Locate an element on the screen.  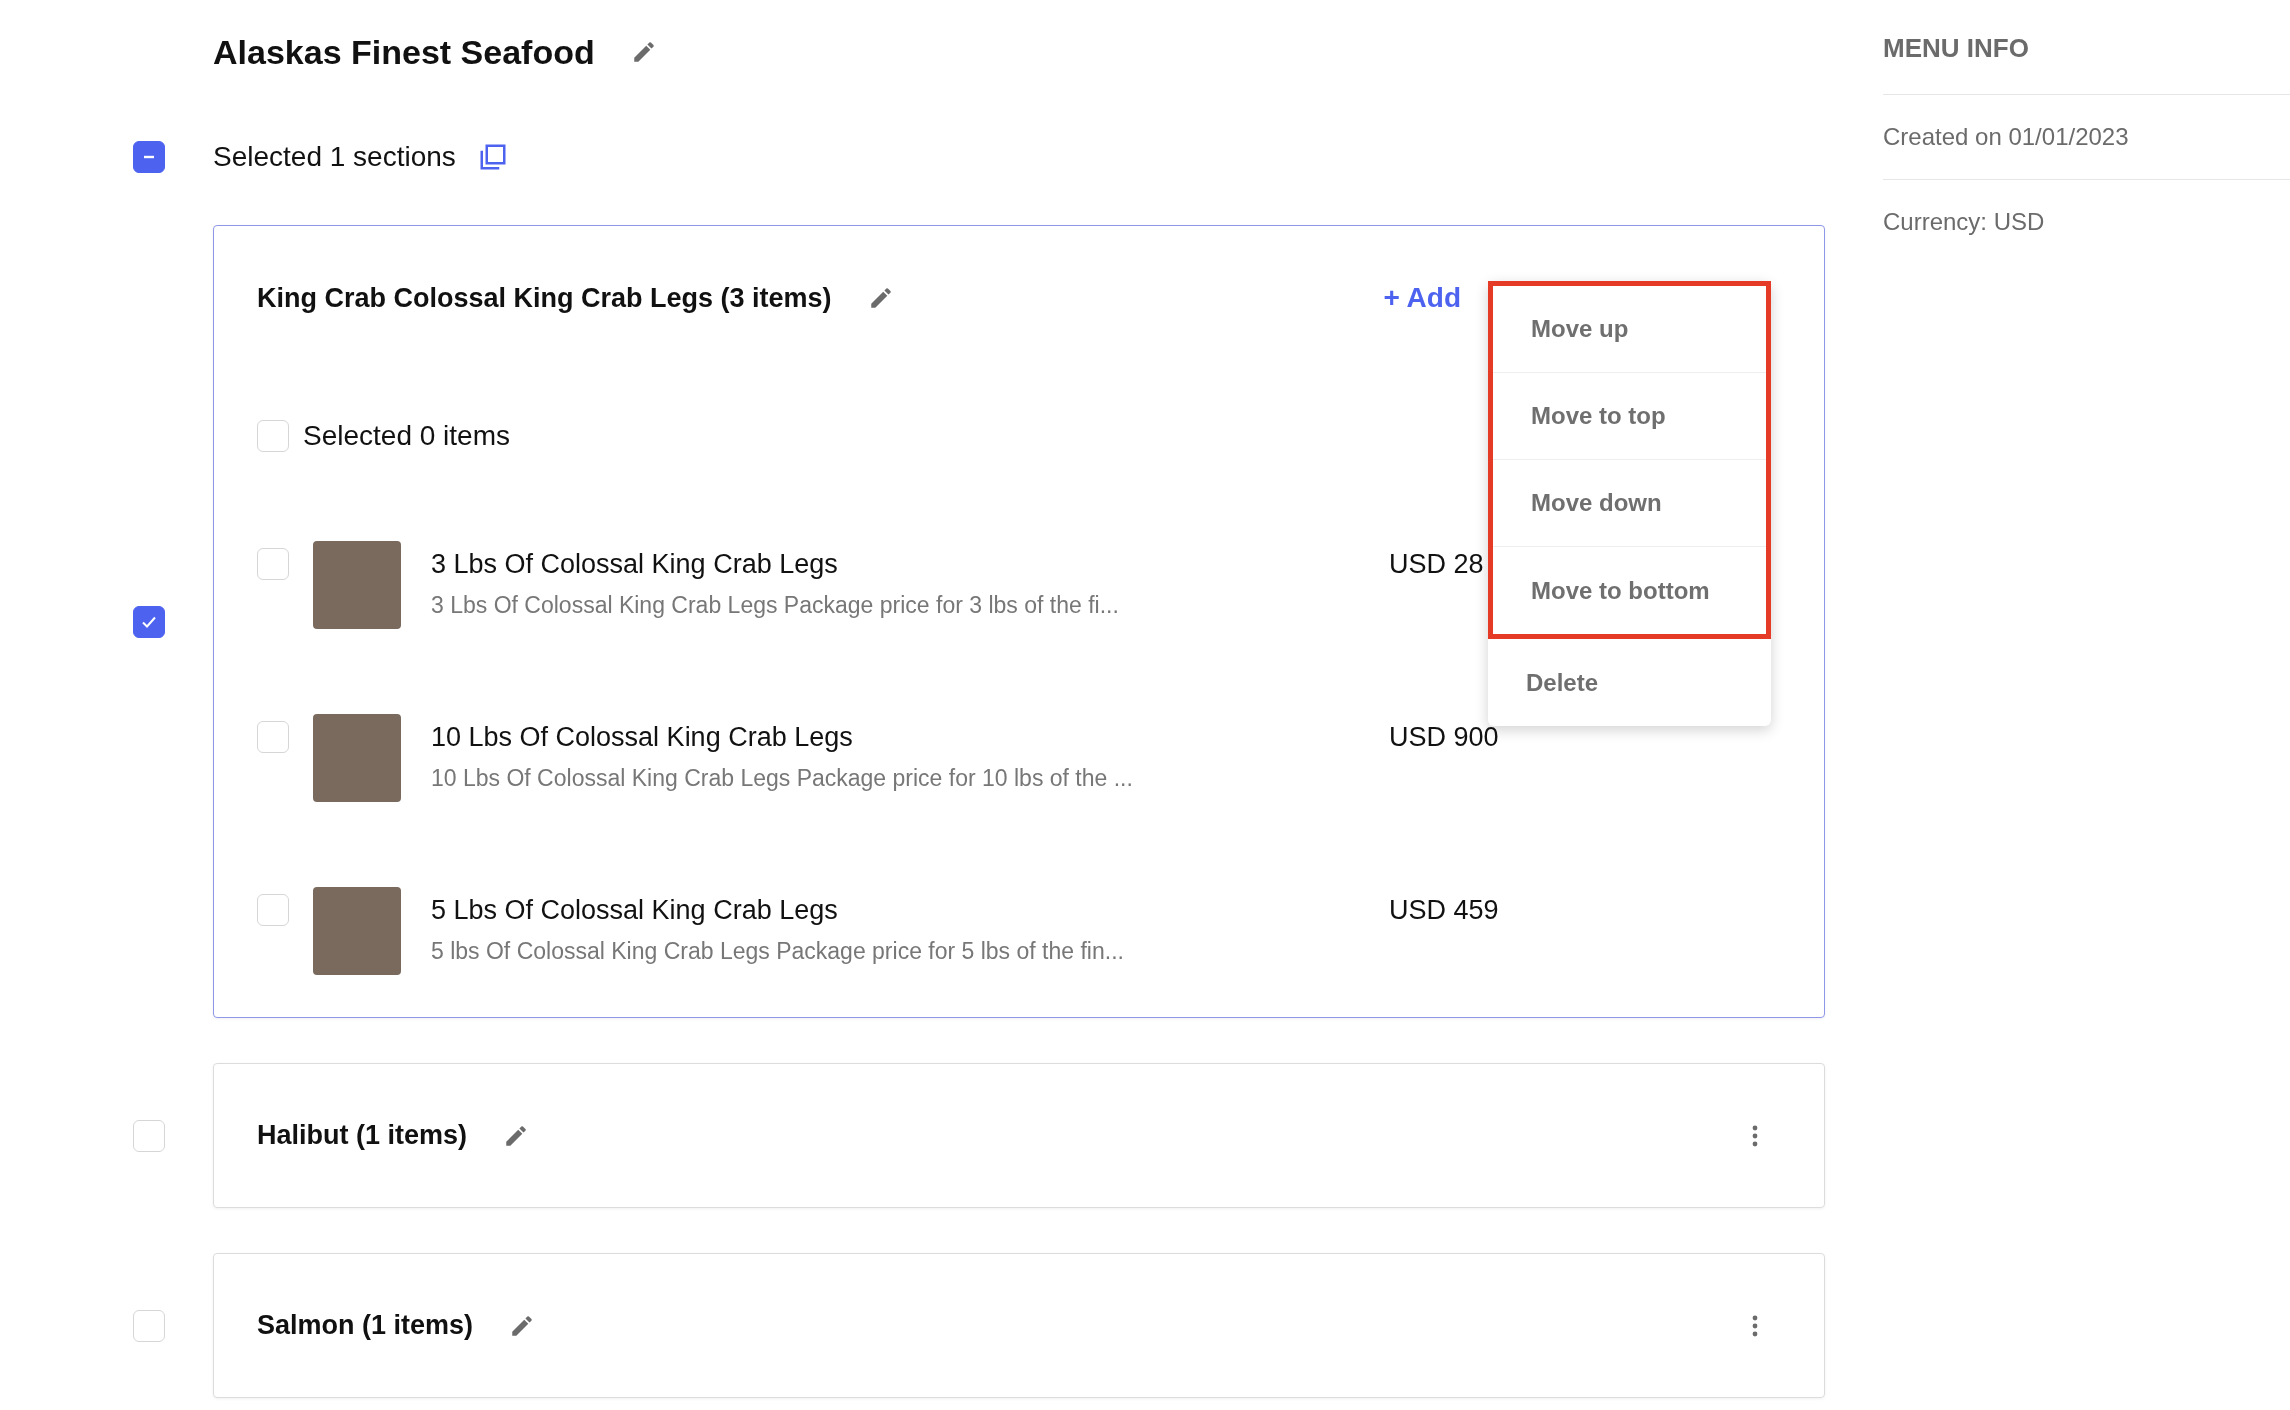
menu-item: Move up is located at coordinates (1629, 329).